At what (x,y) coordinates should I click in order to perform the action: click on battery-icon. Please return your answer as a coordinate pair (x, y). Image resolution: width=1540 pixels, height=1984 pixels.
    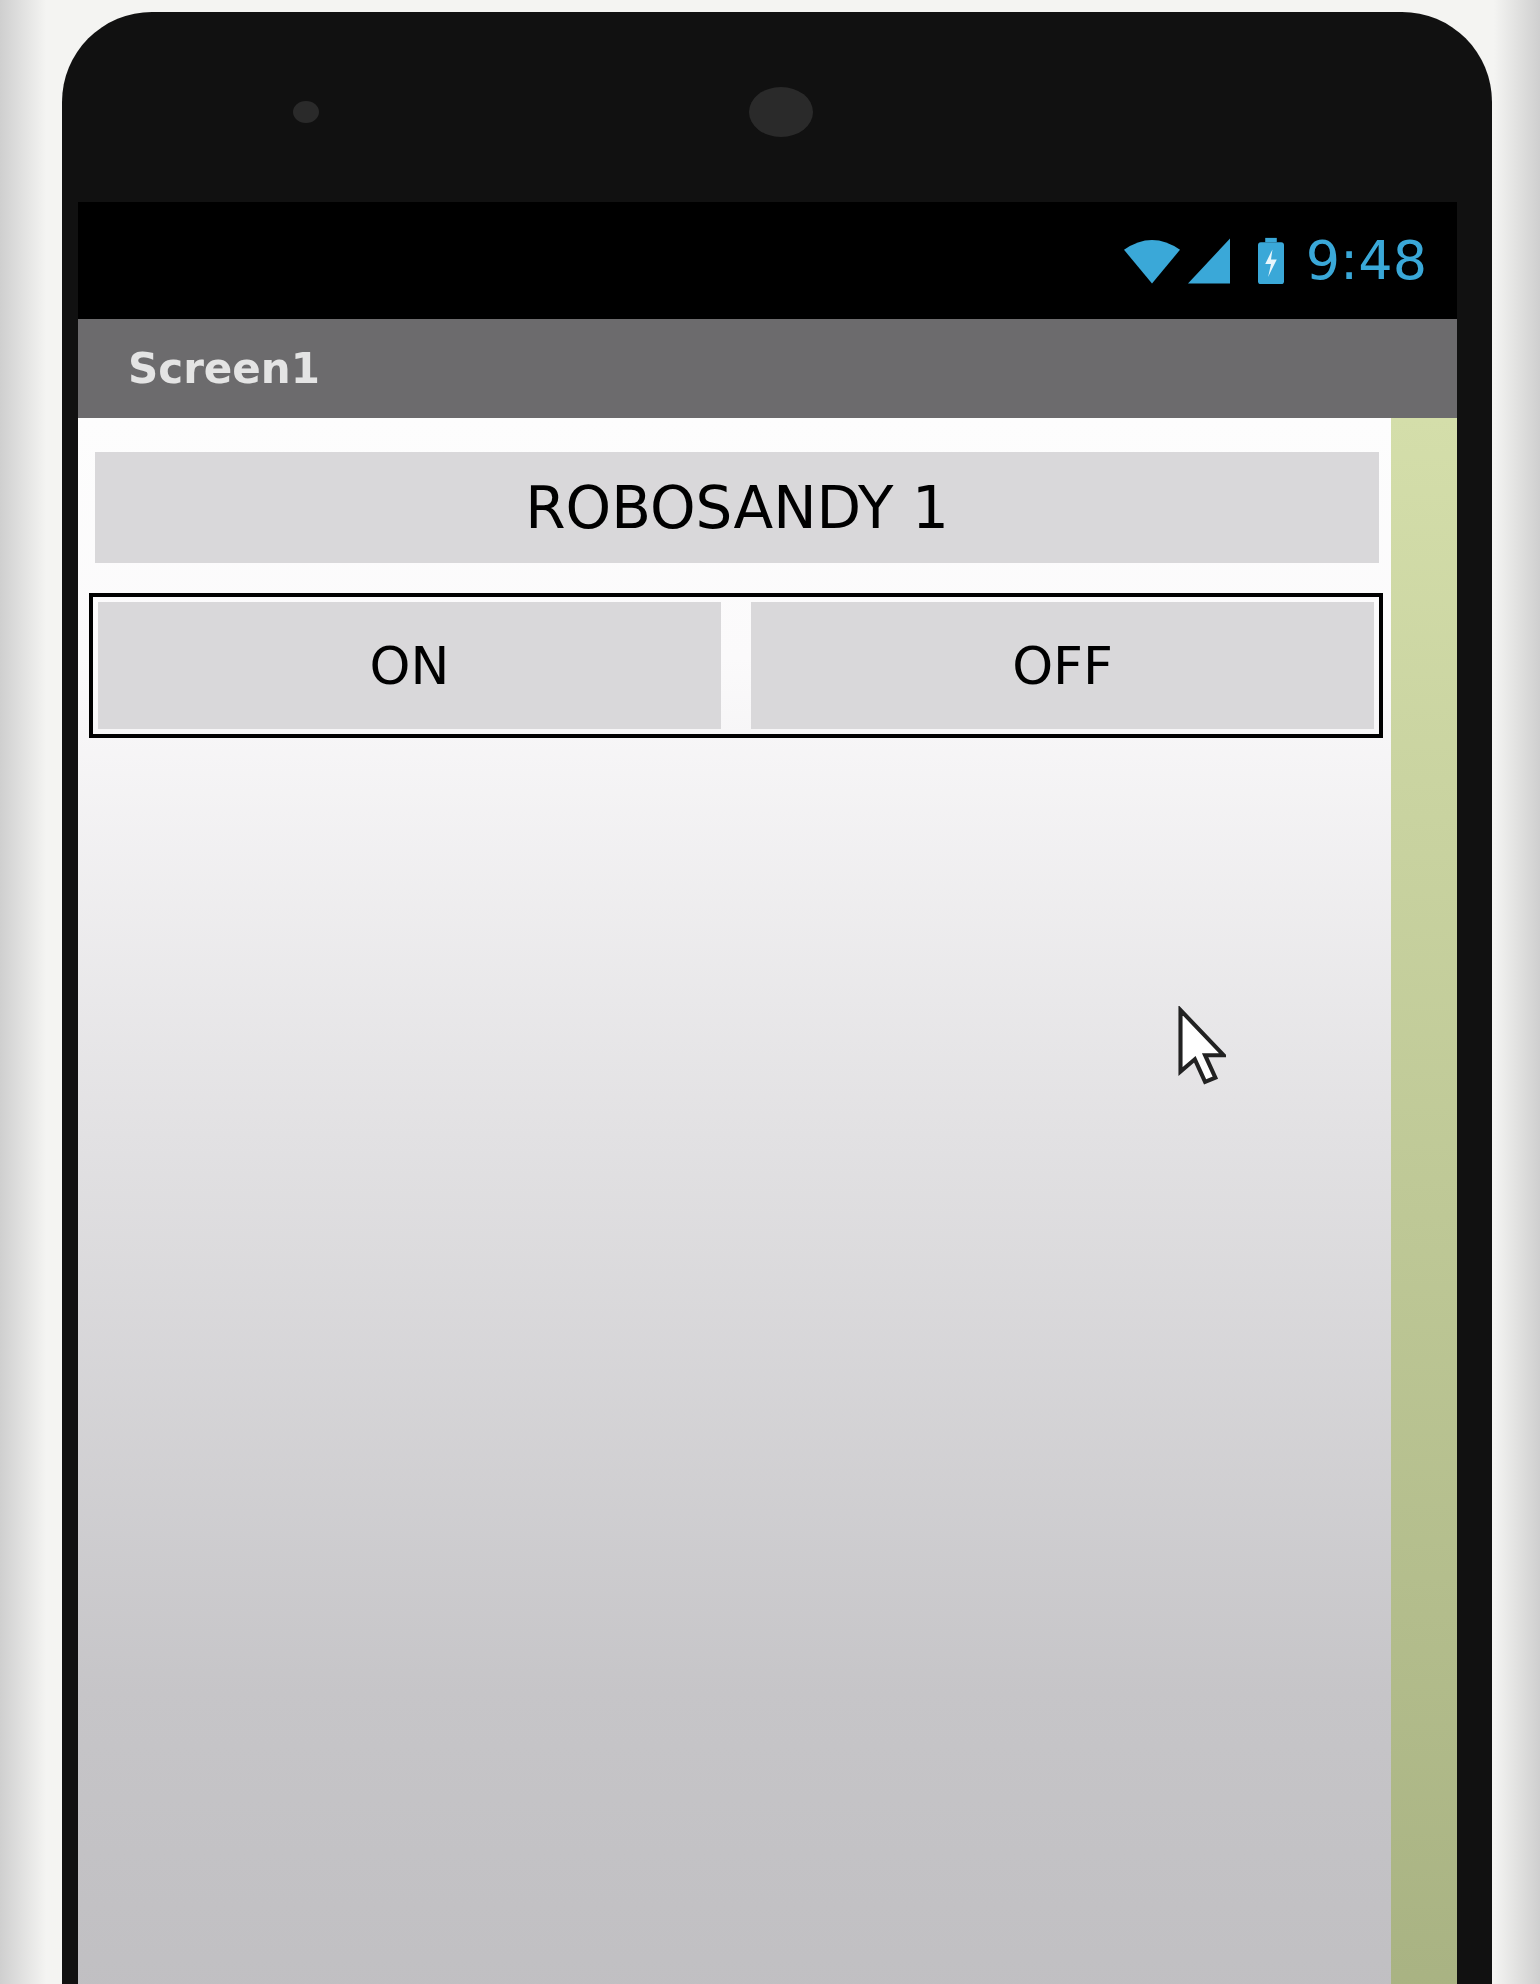
    Looking at the image, I should click on (1270, 260).